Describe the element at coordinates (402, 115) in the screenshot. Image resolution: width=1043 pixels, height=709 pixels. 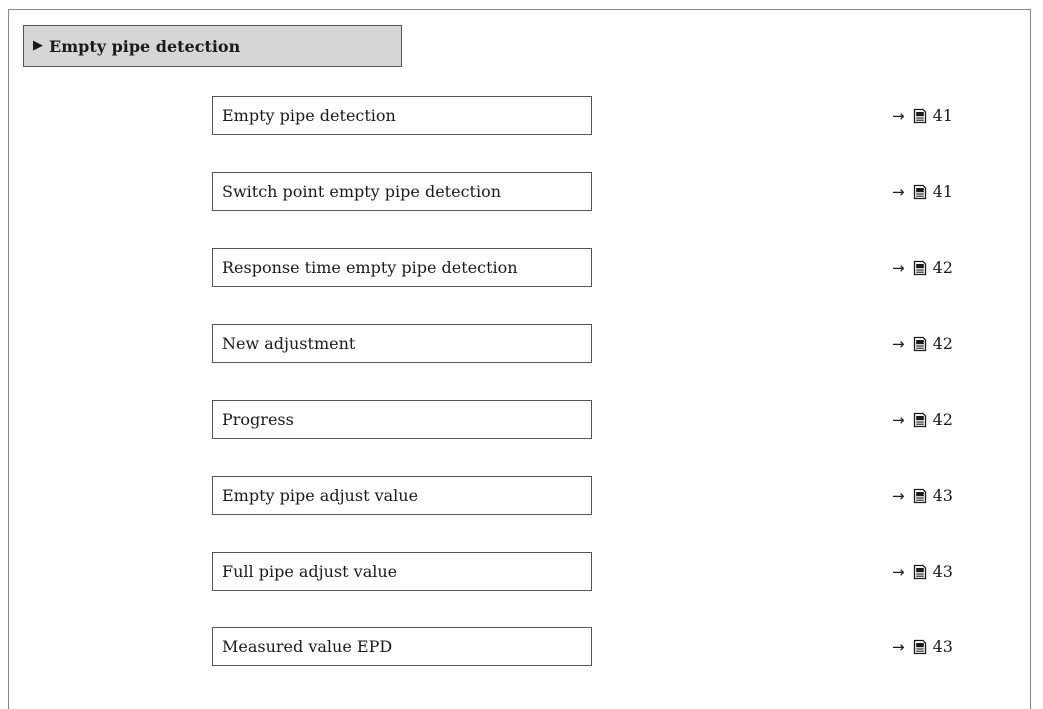
I see `parameter-box: Empty pipe detection` at that location.